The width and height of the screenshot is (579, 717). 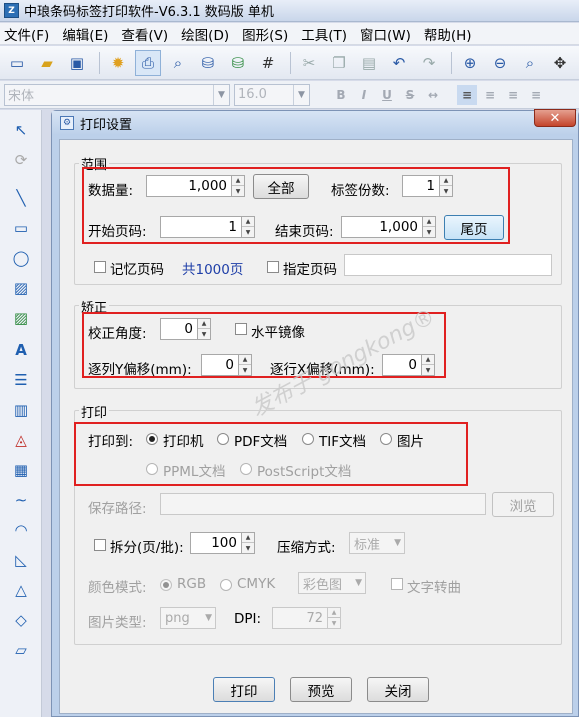 I want to click on compress-label: 压缩方式:, so click(x=306, y=548).